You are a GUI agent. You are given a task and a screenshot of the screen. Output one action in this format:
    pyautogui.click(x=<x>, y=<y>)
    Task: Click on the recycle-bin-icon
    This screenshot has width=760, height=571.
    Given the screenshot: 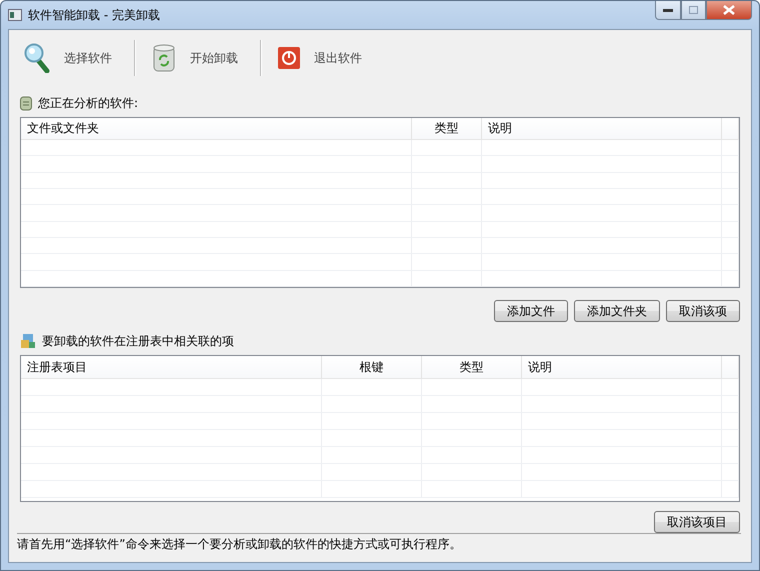 What is the action you would take?
    pyautogui.click(x=164, y=58)
    